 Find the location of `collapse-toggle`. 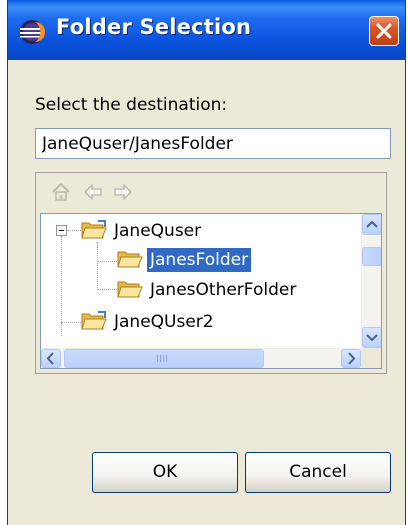

collapse-toggle is located at coordinates (61, 230).